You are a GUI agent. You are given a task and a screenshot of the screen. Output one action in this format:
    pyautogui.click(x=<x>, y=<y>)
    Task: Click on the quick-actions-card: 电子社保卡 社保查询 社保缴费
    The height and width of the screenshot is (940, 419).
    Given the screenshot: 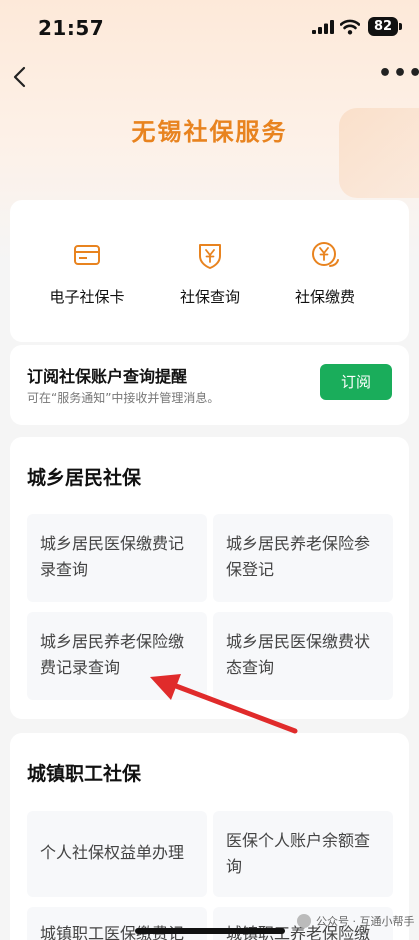 What is the action you would take?
    pyautogui.click(x=209, y=271)
    